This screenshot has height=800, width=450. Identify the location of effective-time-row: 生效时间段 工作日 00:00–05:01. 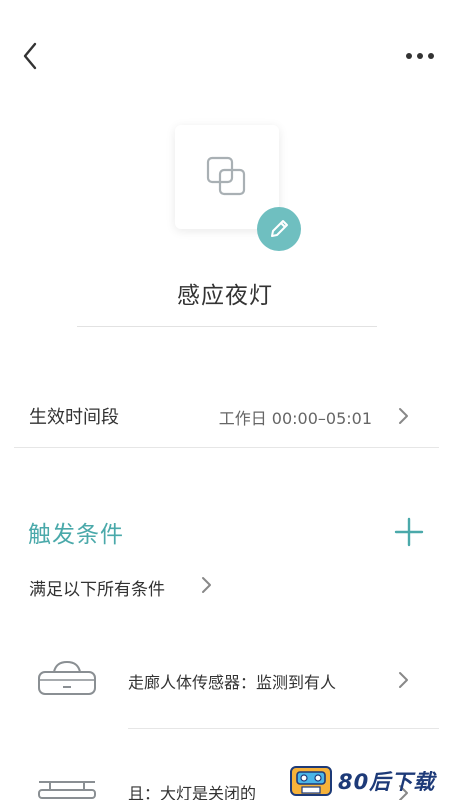
(225, 415).